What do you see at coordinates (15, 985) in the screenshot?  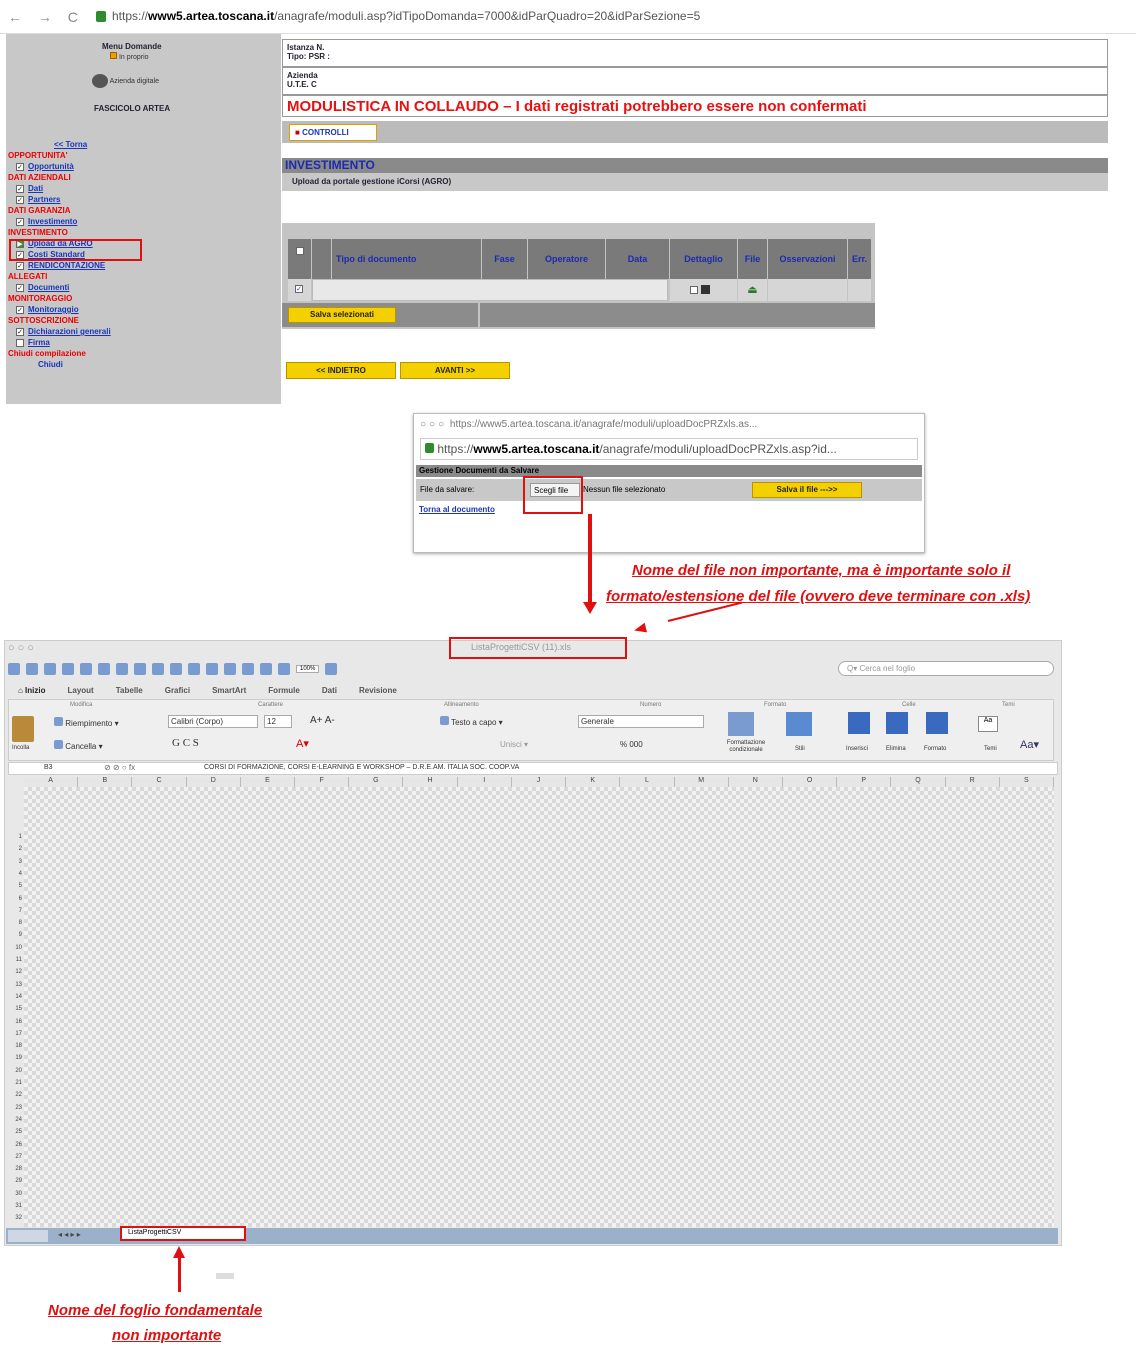 I see `row-header: 13` at bounding box center [15, 985].